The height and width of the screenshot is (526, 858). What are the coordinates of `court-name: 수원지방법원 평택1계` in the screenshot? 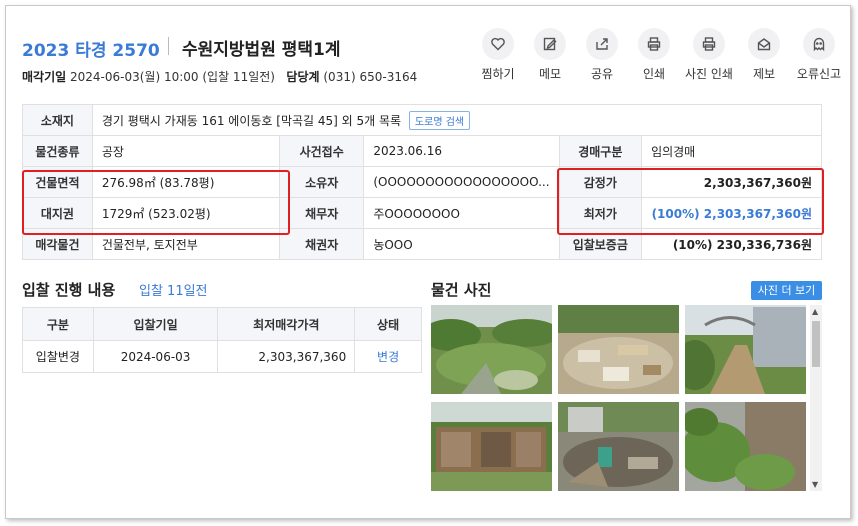 It's located at (261, 50).